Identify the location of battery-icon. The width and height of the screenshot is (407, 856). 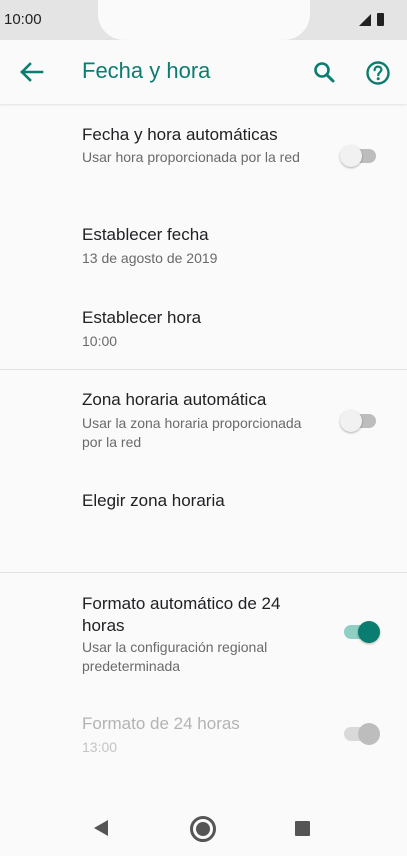
(380, 19).